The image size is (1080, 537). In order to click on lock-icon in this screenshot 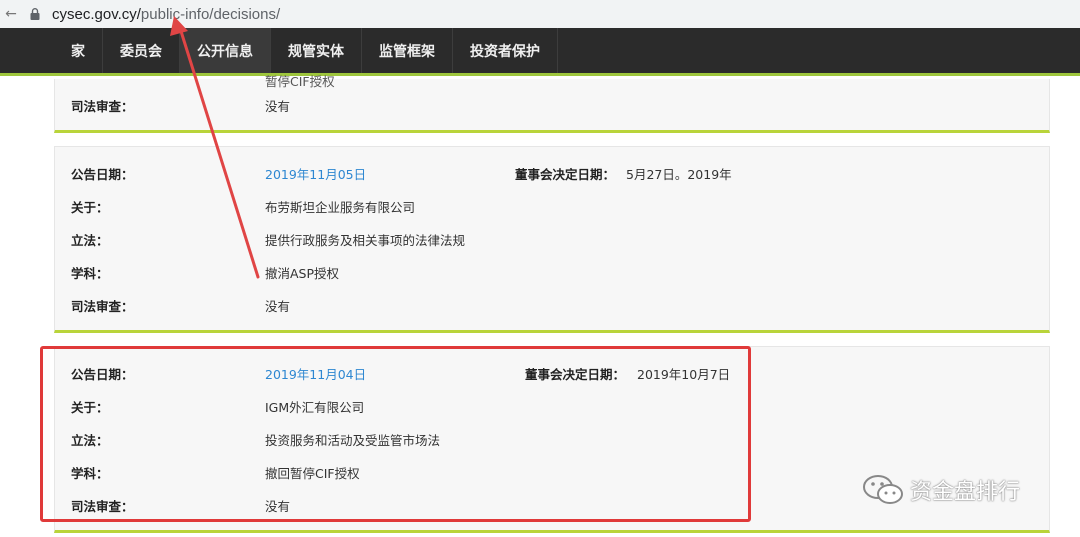, I will do `click(35, 14)`.